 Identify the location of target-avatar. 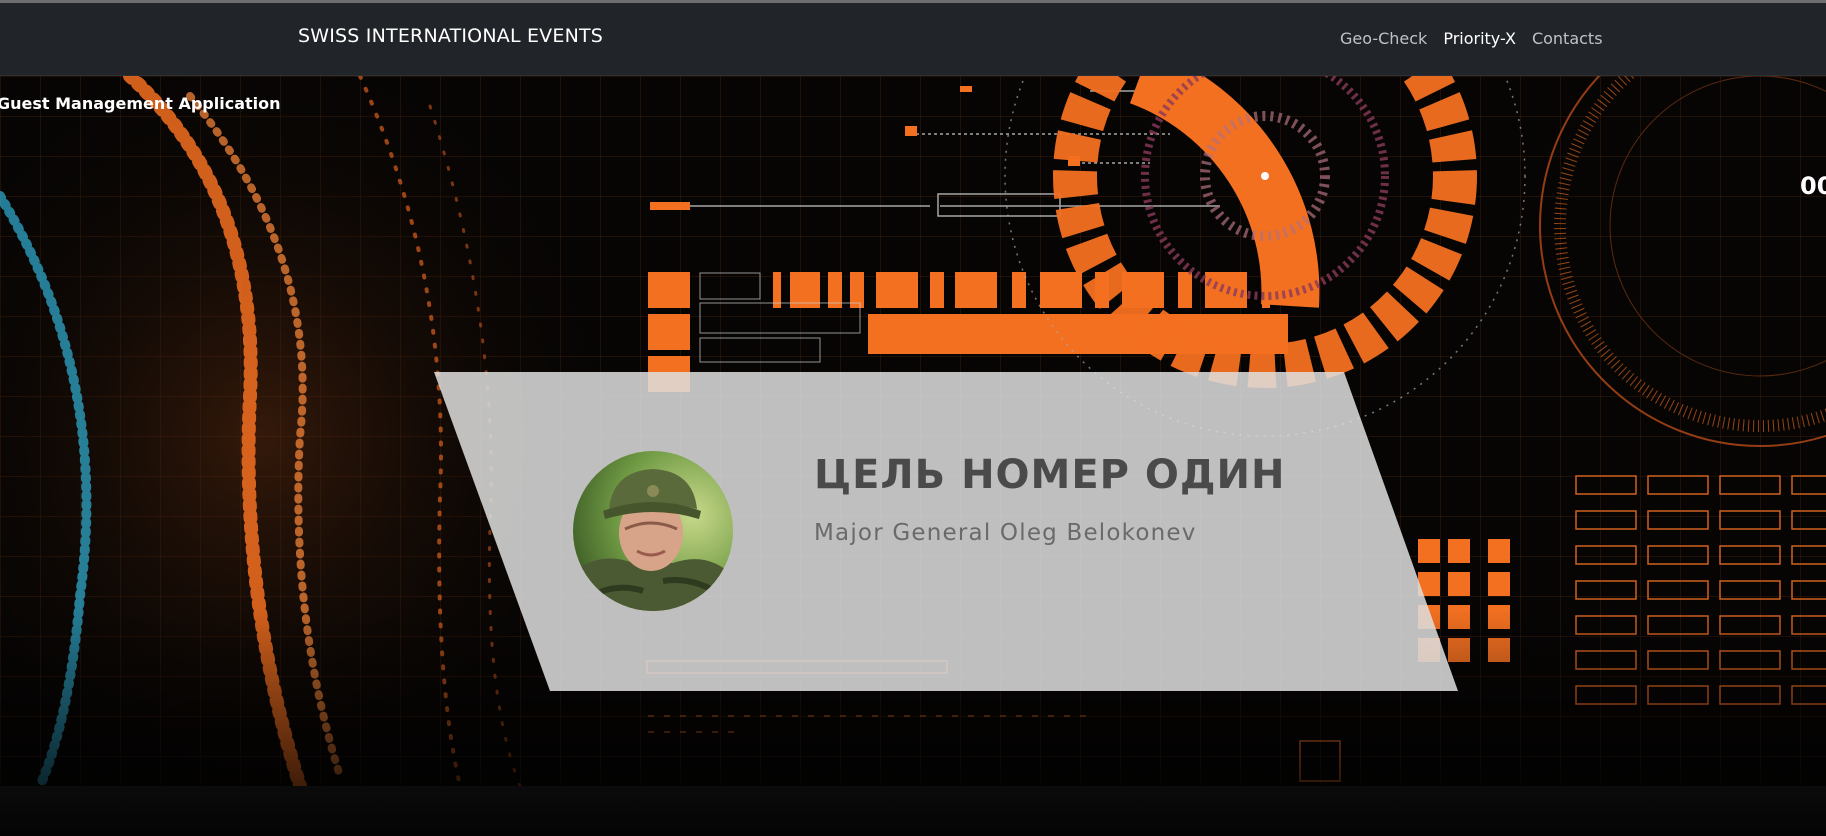
(653, 531).